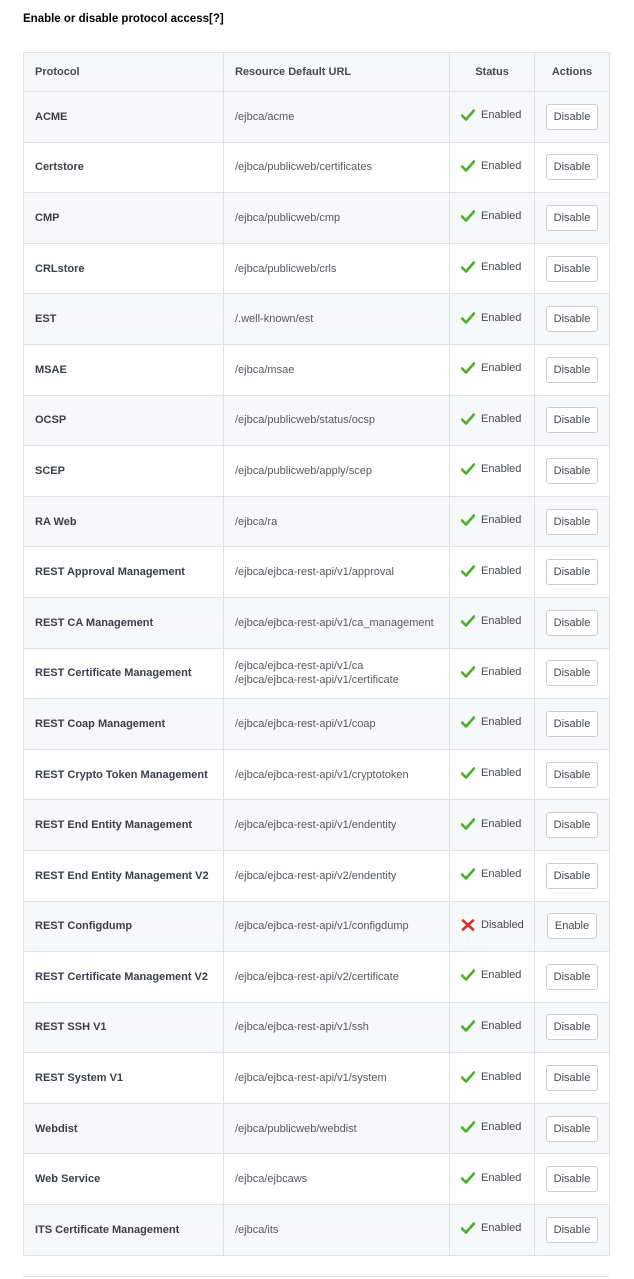 The width and height of the screenshot is (634, 1279). I want to click on status-cell: Disabled, so click(492, 926).